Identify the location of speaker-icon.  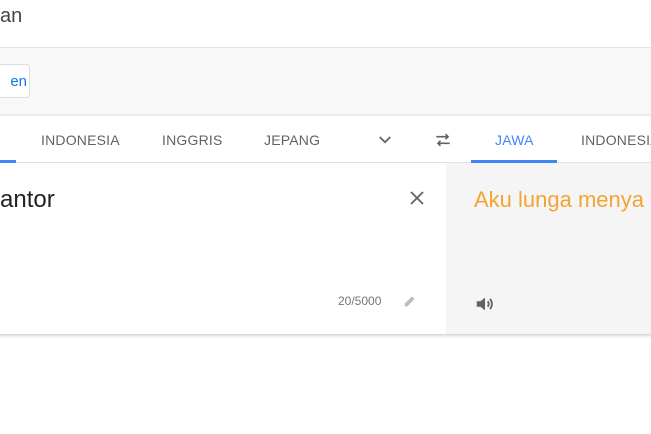
(485, 304).